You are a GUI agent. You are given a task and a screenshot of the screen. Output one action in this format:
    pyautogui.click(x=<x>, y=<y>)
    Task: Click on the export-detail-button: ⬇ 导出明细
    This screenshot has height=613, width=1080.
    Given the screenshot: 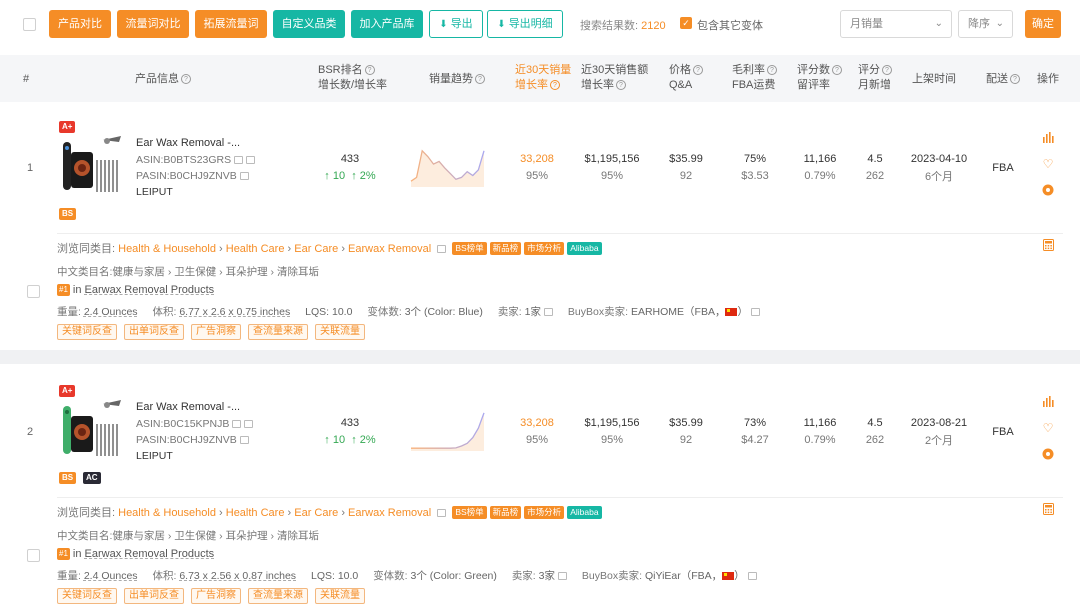 What is the action you would take?
    pyautogui.click(x=525, y=24)
    